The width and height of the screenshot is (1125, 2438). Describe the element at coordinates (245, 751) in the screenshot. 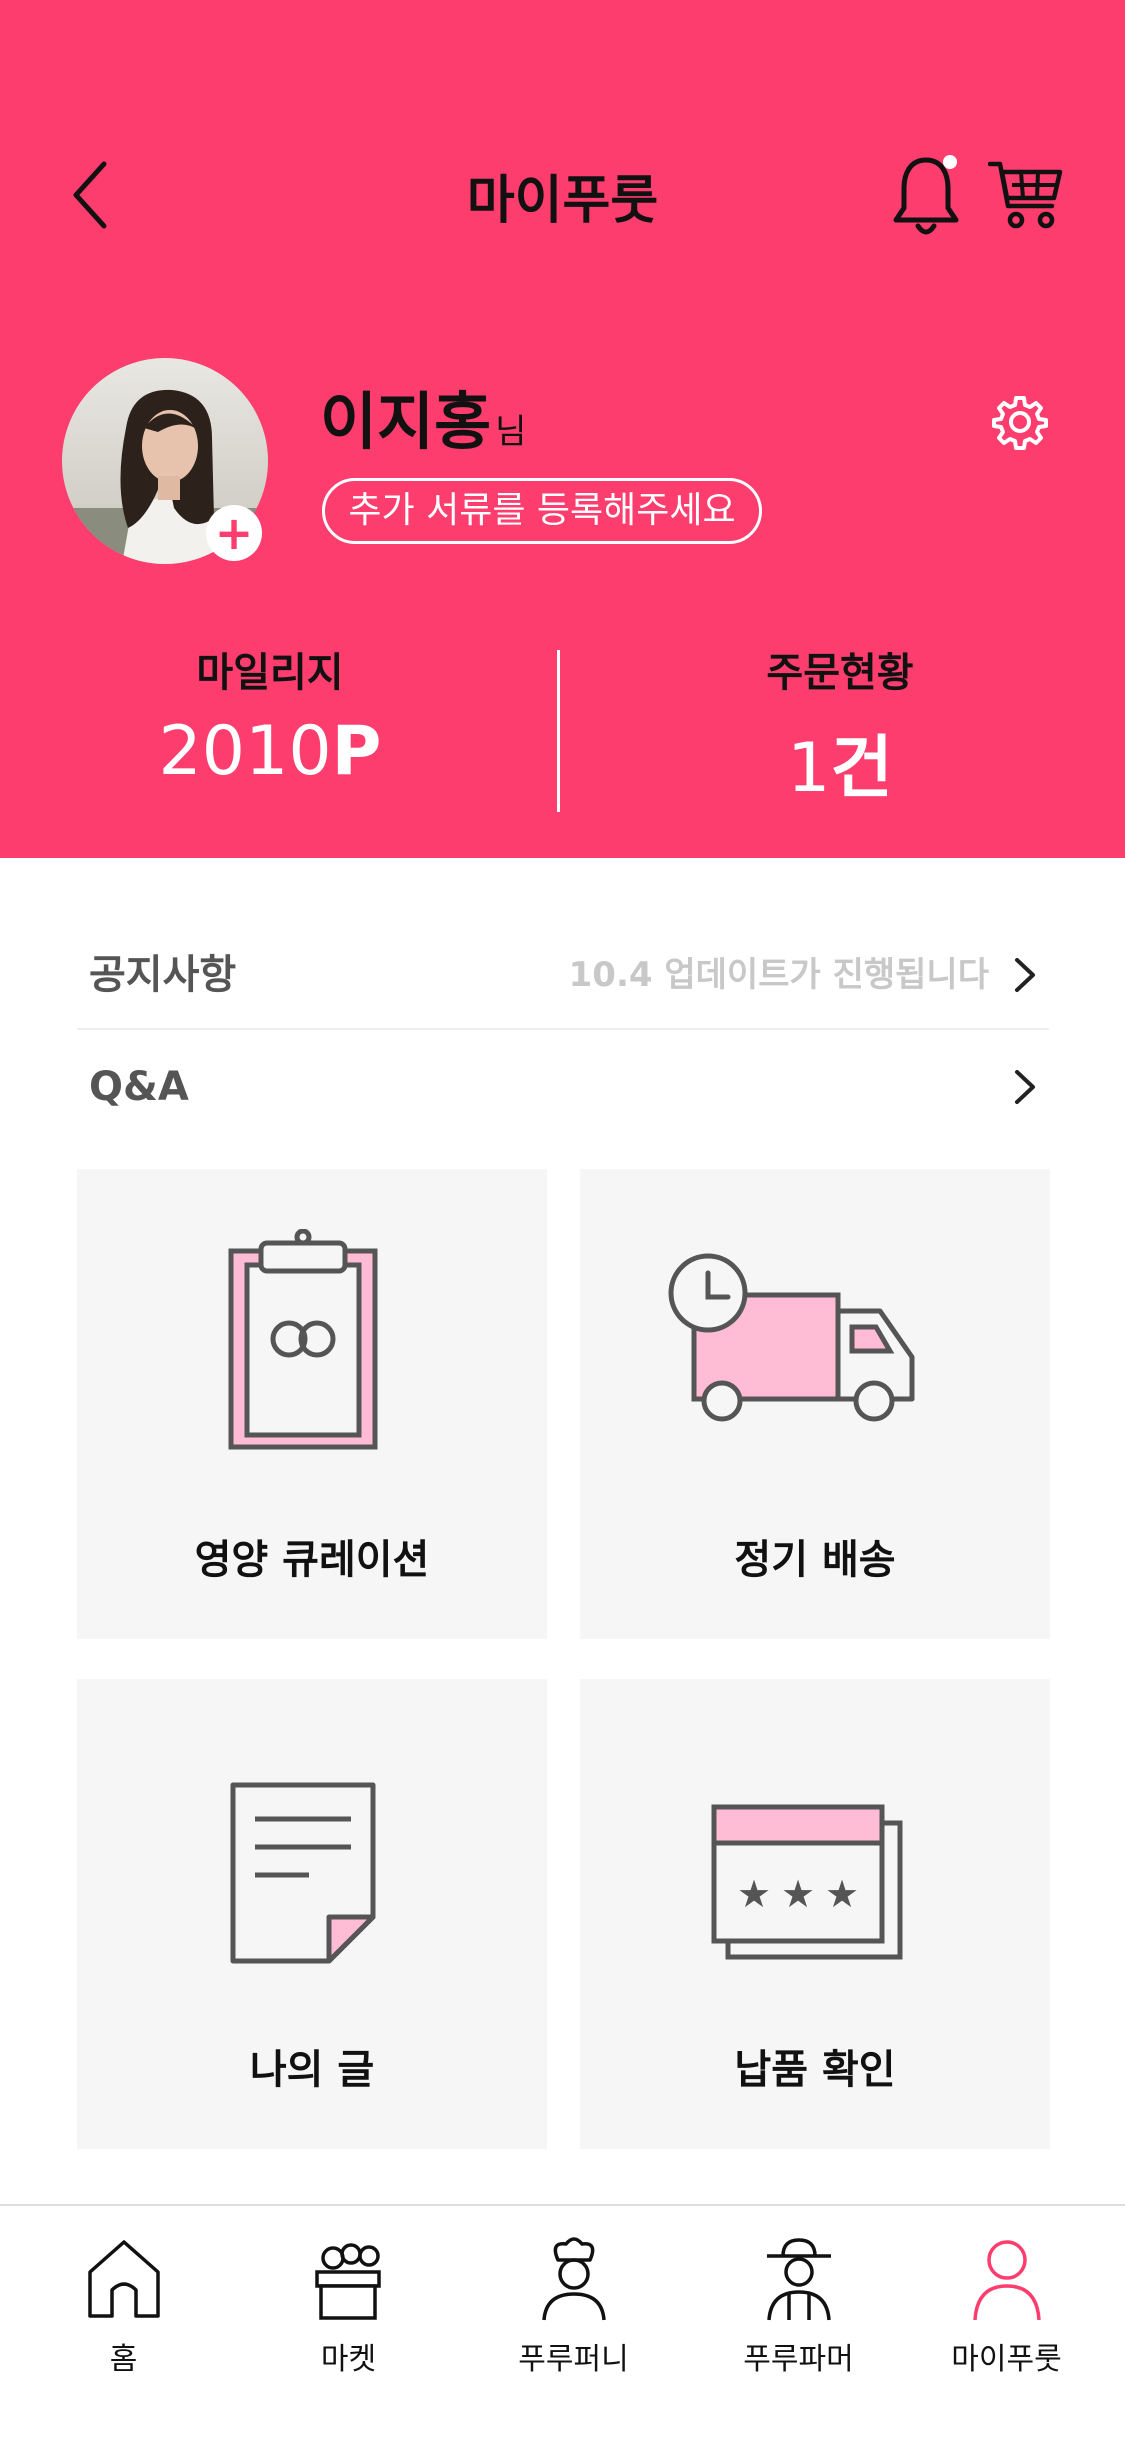

I see `mileage-amount: 2010` at that location.